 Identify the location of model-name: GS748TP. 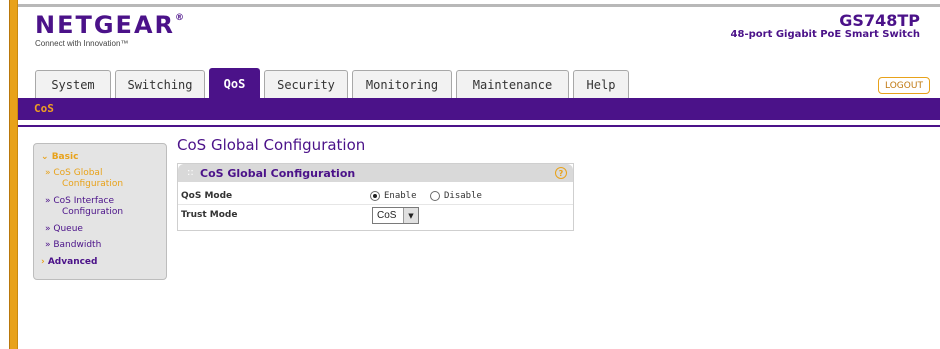
(879, 20).